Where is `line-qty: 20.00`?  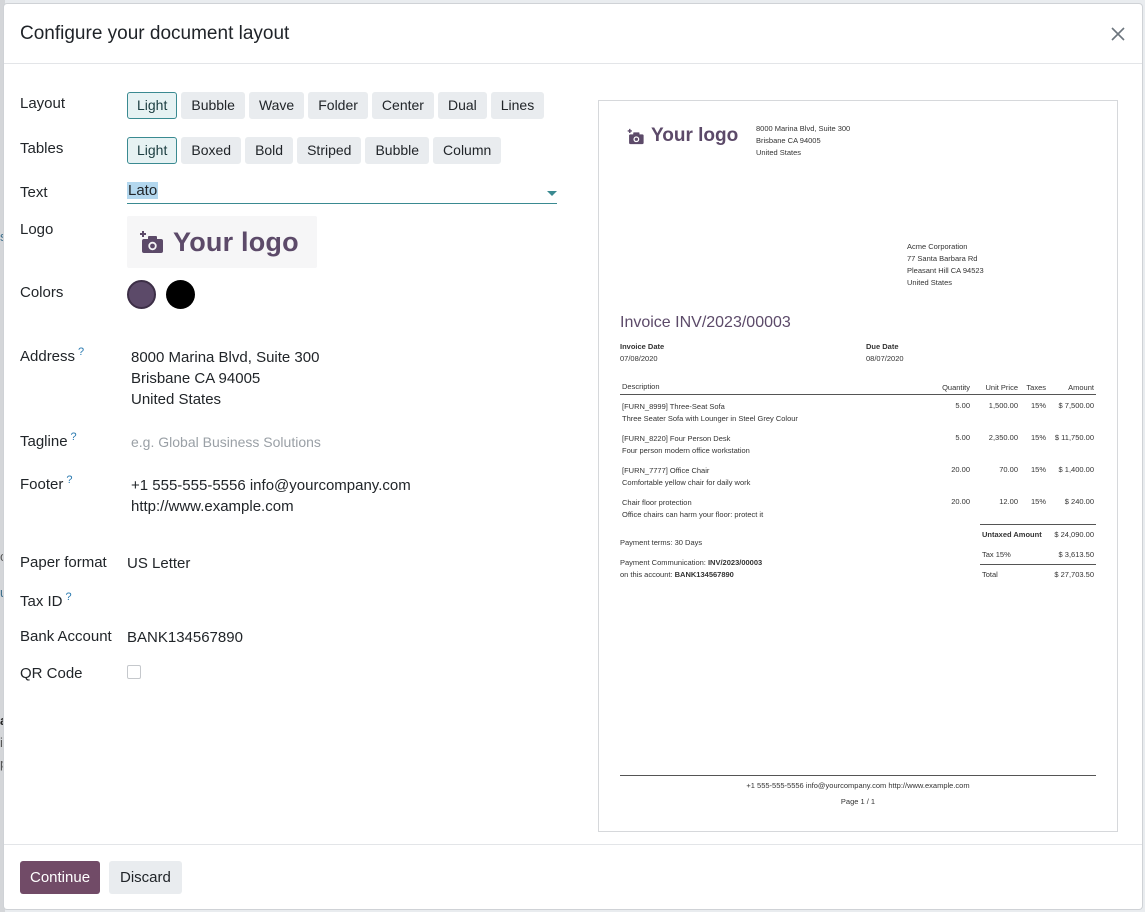 line-qty: 20.00 is located at coordinates (960, 501).